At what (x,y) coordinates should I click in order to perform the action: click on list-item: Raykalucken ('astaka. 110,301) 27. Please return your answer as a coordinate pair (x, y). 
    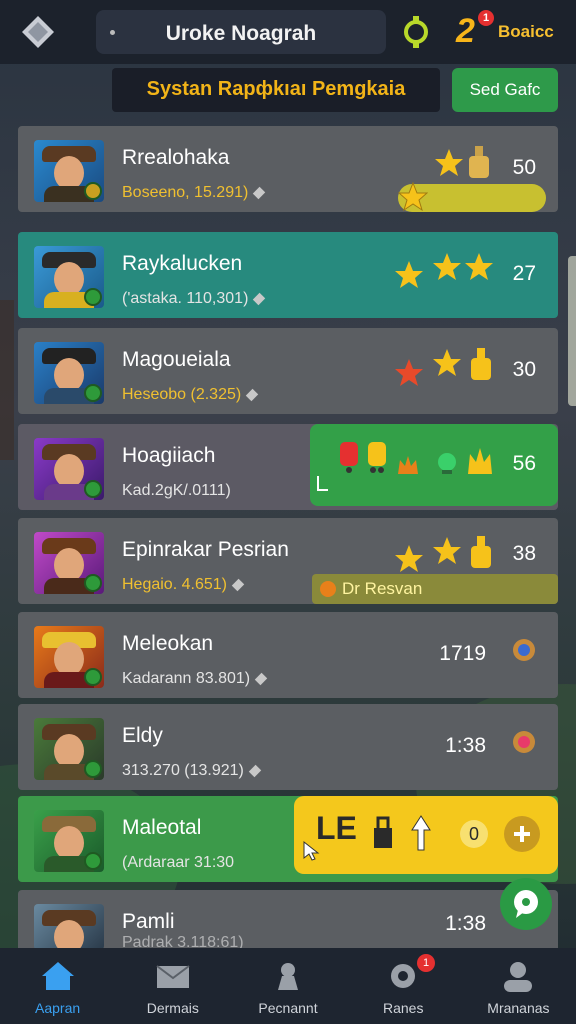
    Looking at the image, I should click on (288, 275).